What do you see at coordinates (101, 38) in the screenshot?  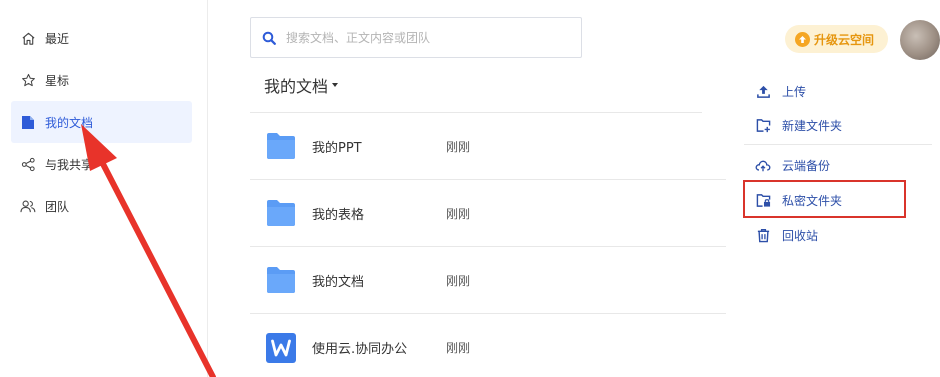 I see `sidebar-item-recent: 最近` at bounding box center [101, 38].